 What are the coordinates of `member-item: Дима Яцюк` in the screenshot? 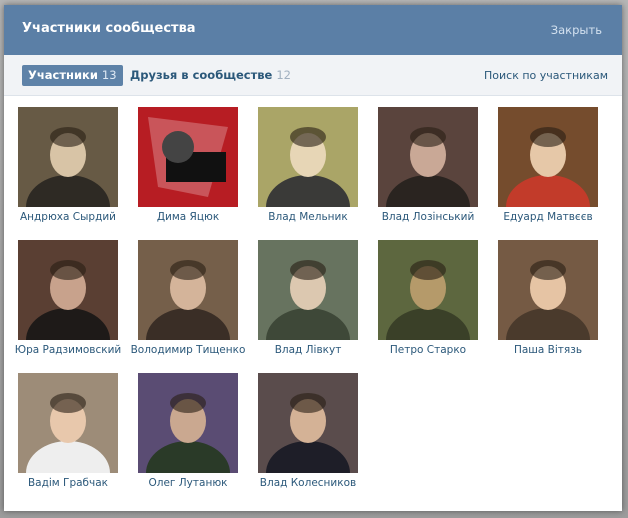 It's located at (188, 165).